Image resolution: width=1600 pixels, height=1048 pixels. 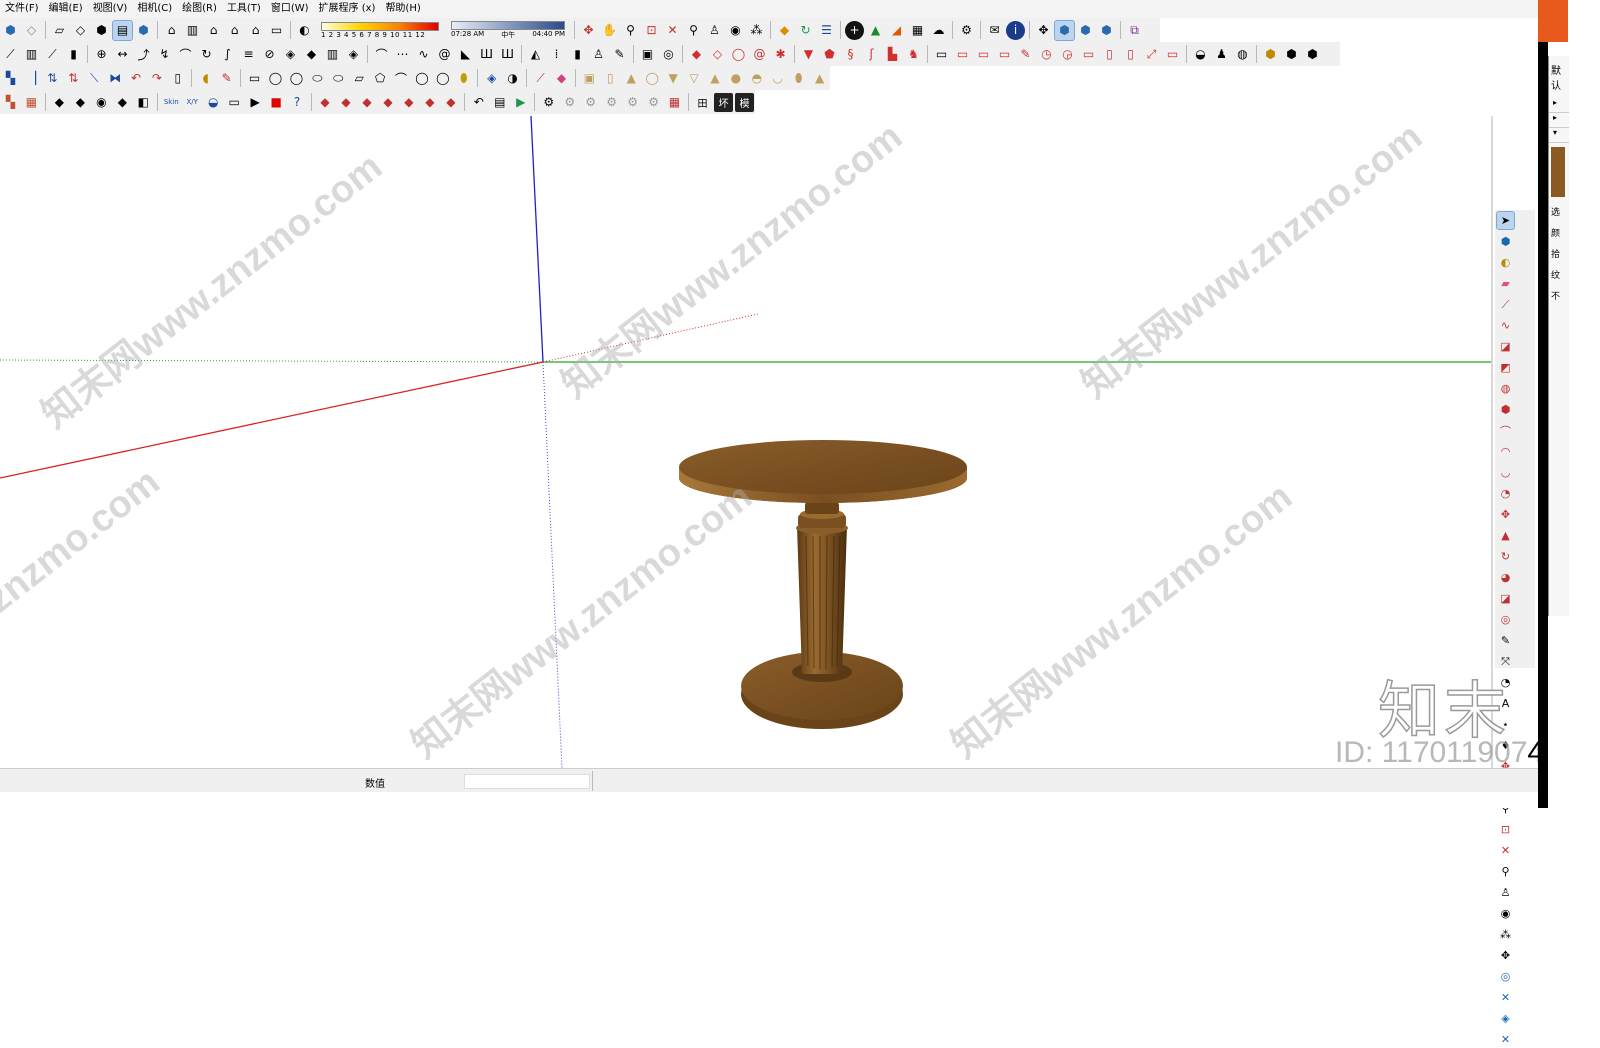 I want to click on model-icon: ⬢, so click(x=143, y=30).